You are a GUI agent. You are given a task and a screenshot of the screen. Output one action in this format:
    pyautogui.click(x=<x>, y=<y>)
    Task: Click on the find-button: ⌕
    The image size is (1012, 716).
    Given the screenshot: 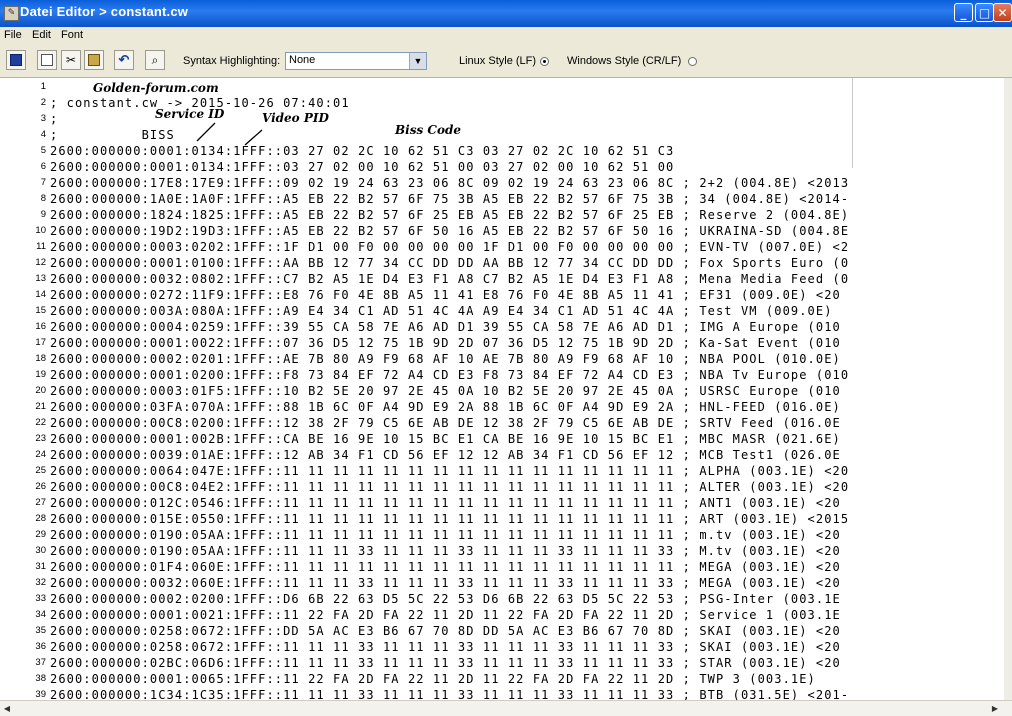 What is the action you would take?
    pyautogui.click(x=155, y=60)
    